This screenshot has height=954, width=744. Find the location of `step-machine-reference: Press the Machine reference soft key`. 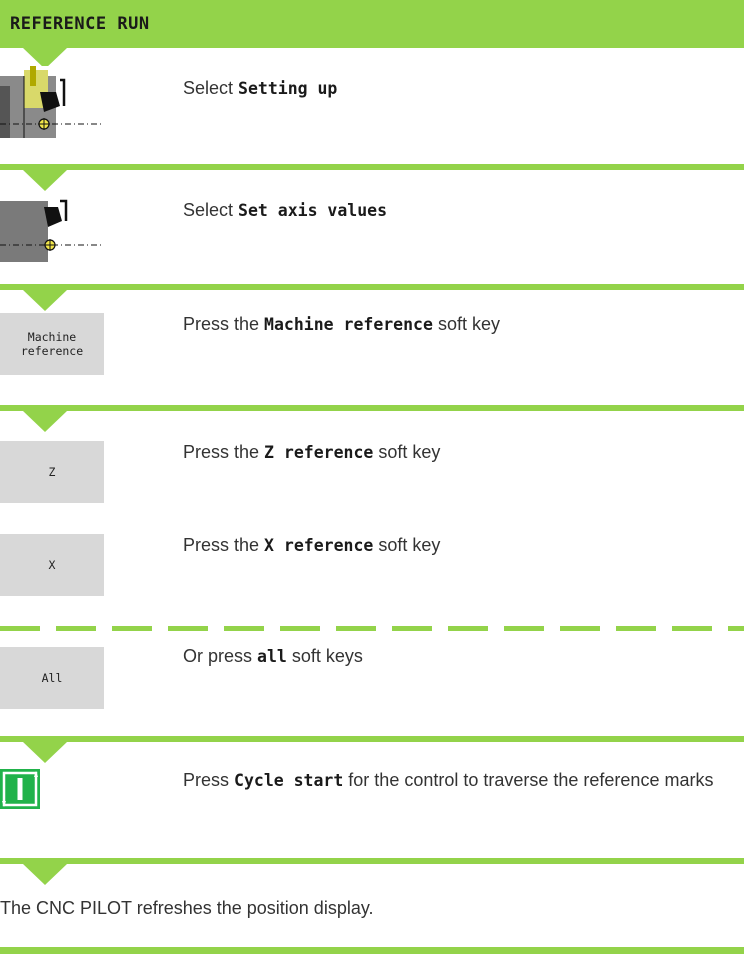

step-machine-reference: Press the Machine reference soft key is located at coordinates (341, 324).